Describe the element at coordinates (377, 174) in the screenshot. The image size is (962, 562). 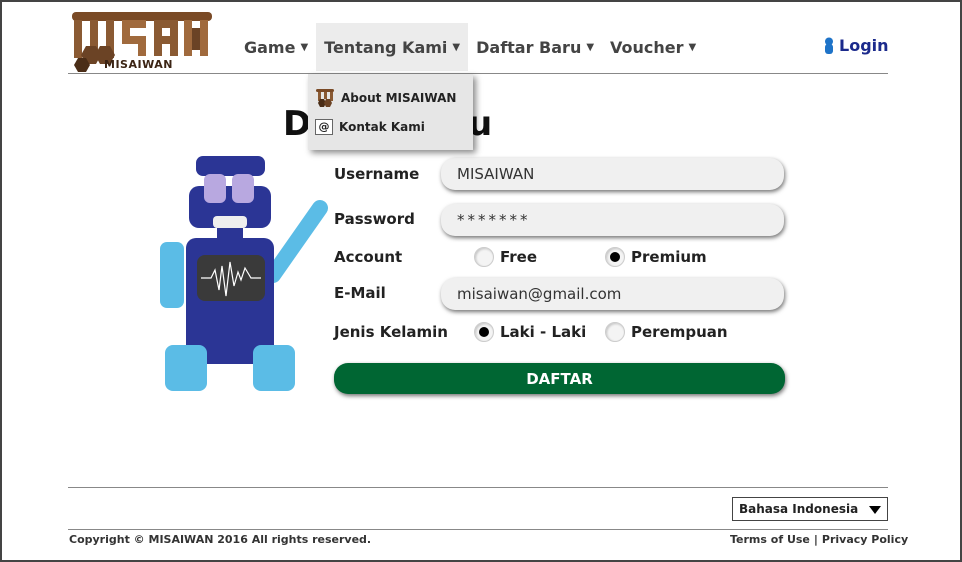
I see `username-label: Username` at that location.